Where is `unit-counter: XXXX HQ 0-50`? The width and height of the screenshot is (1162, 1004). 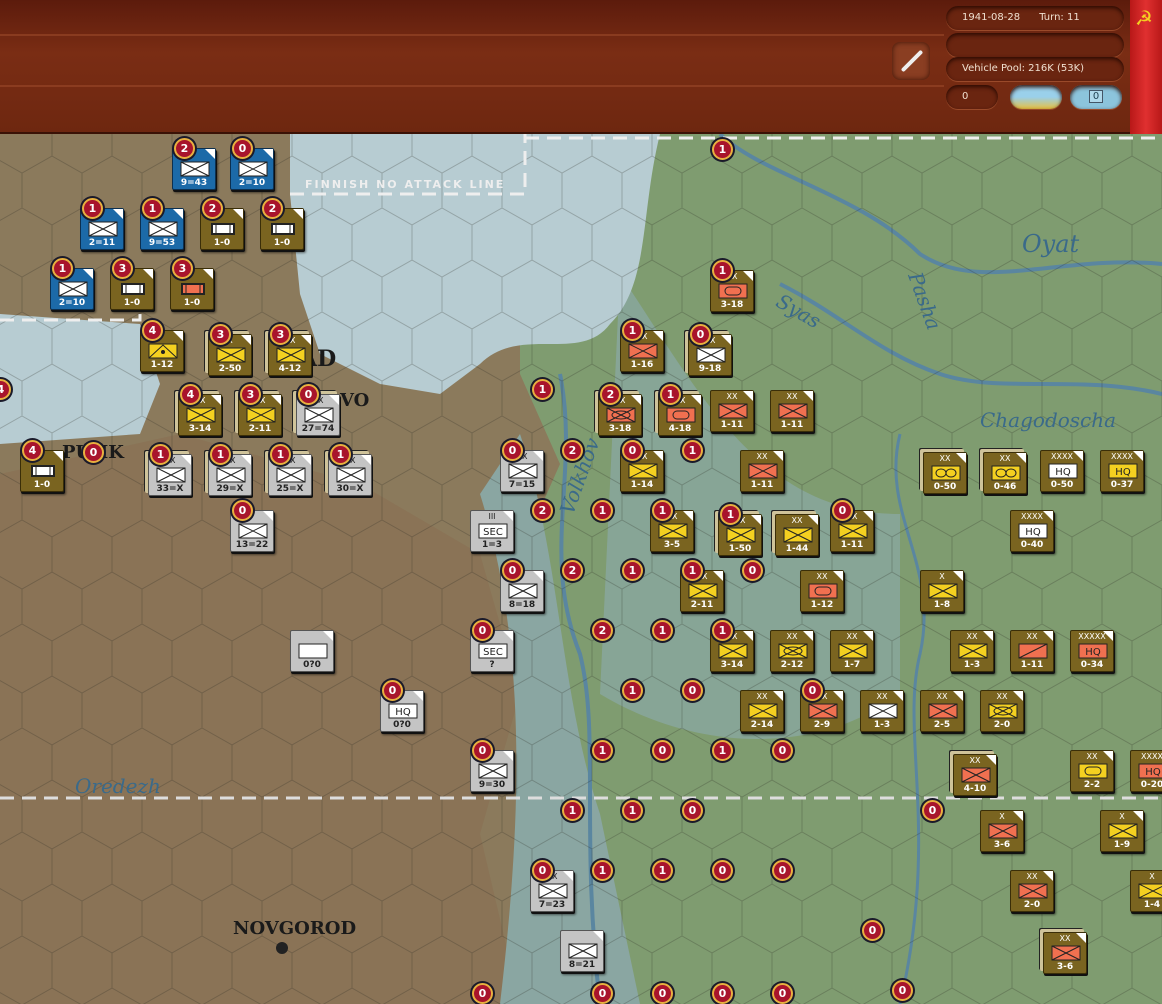
unit-counter: XXXX HQ 0-50 is located at coordinates (1062, 471).